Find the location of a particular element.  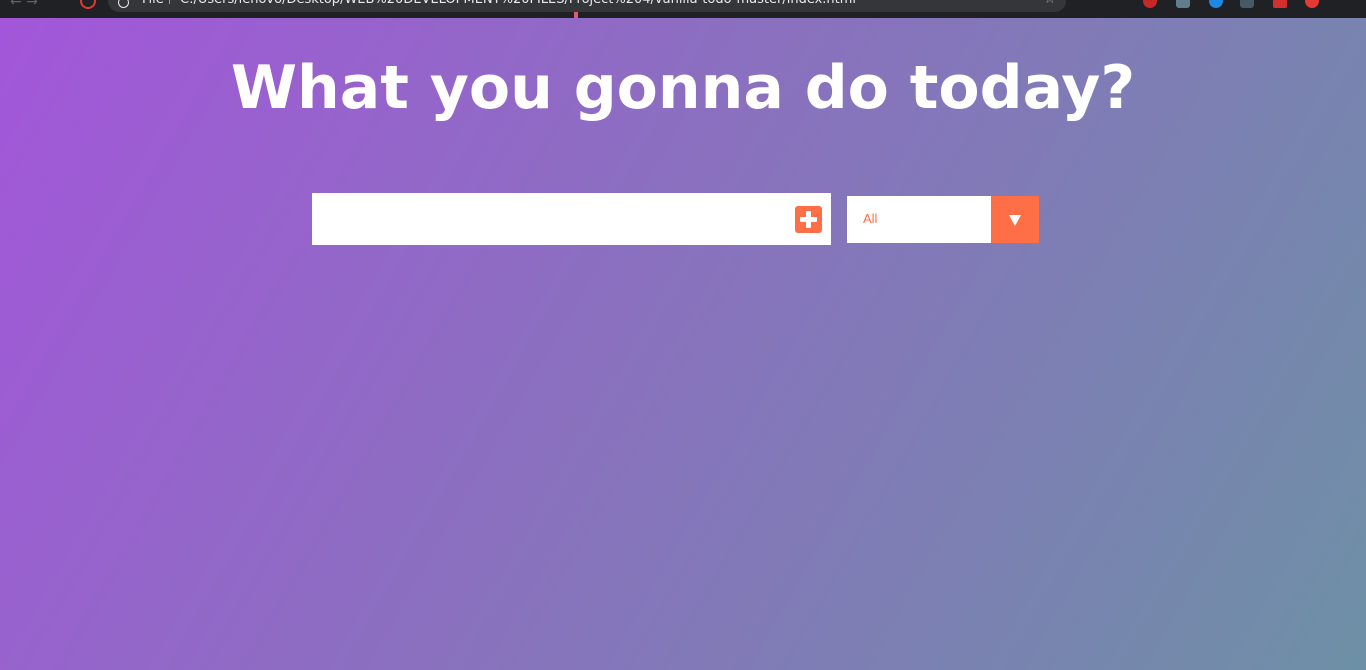

extension-icon is located at coordinates (1247, 4).